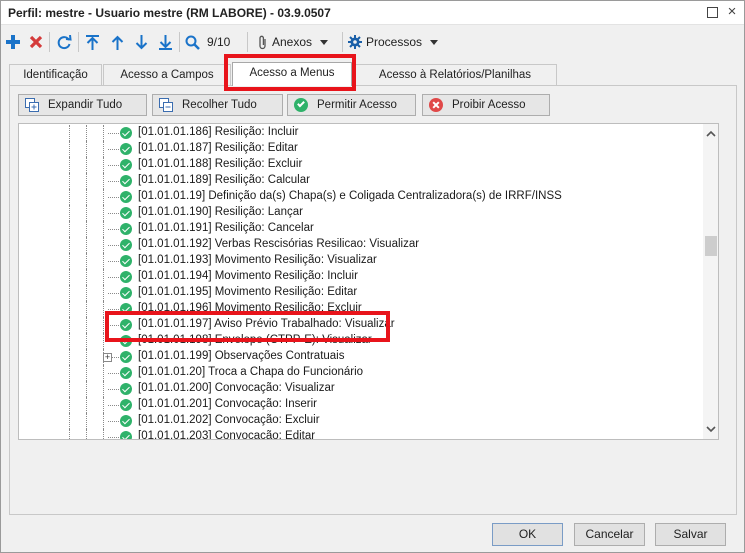  I want to click on tree-item: [01.01.01.187] Resilição: Editar, so click(359, 149).